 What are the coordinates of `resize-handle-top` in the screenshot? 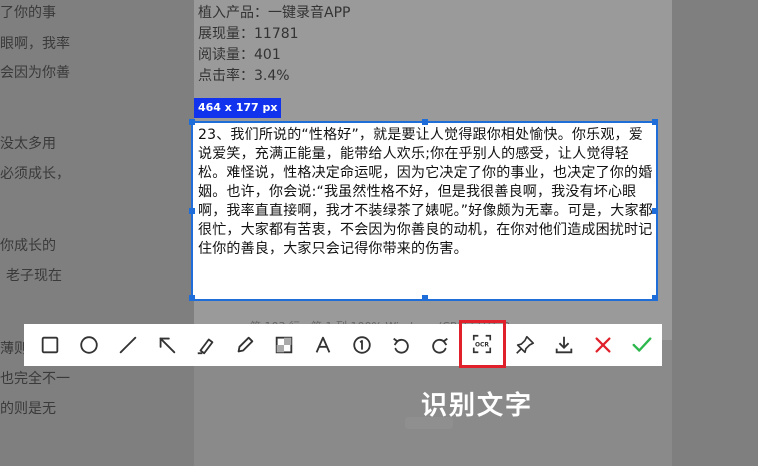 It's located at (425, 122).